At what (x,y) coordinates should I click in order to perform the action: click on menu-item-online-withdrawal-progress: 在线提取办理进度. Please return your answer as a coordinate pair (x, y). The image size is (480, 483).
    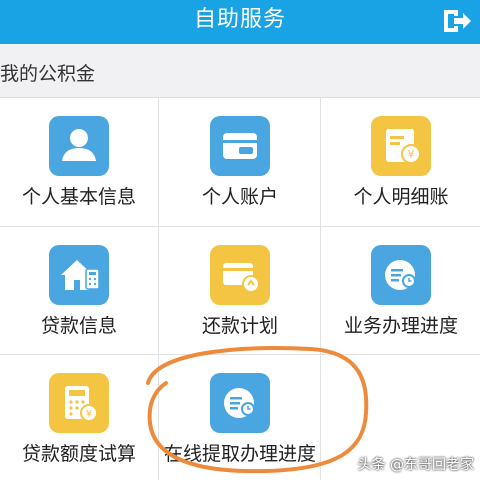
    Looking at the image, I should click on (240, 419).